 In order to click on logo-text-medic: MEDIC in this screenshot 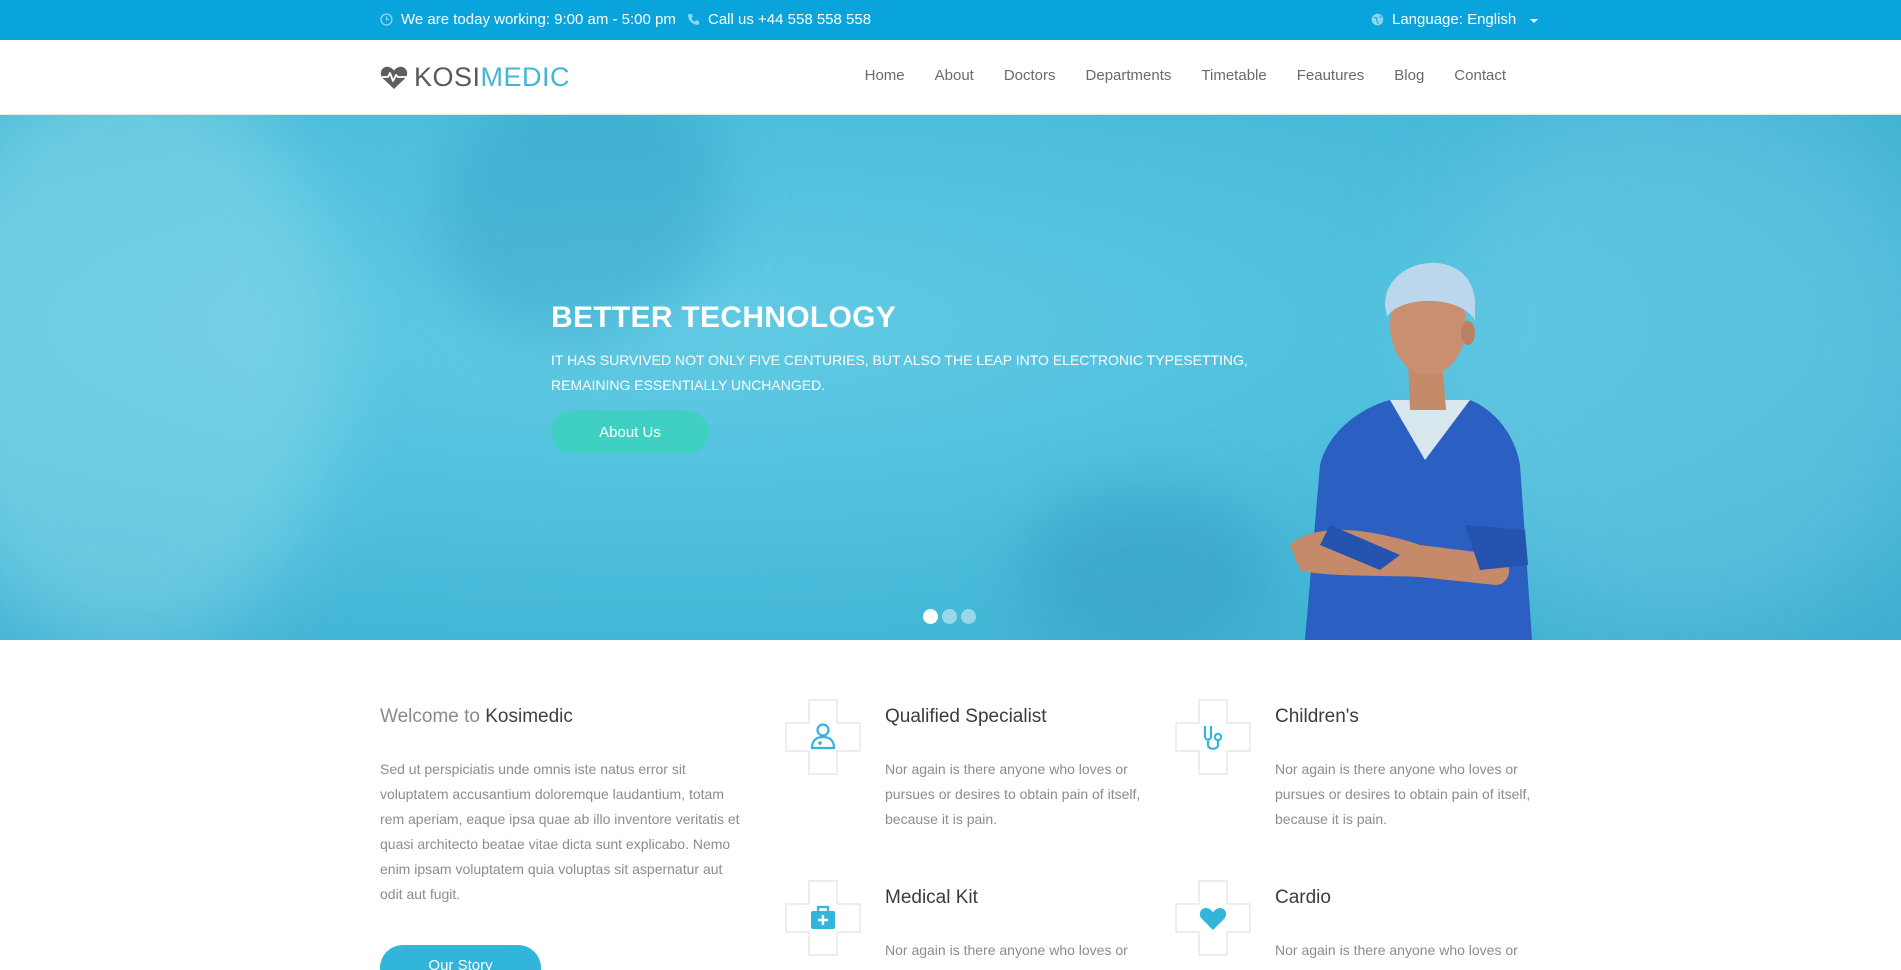, I will do `click(525, 77)`.